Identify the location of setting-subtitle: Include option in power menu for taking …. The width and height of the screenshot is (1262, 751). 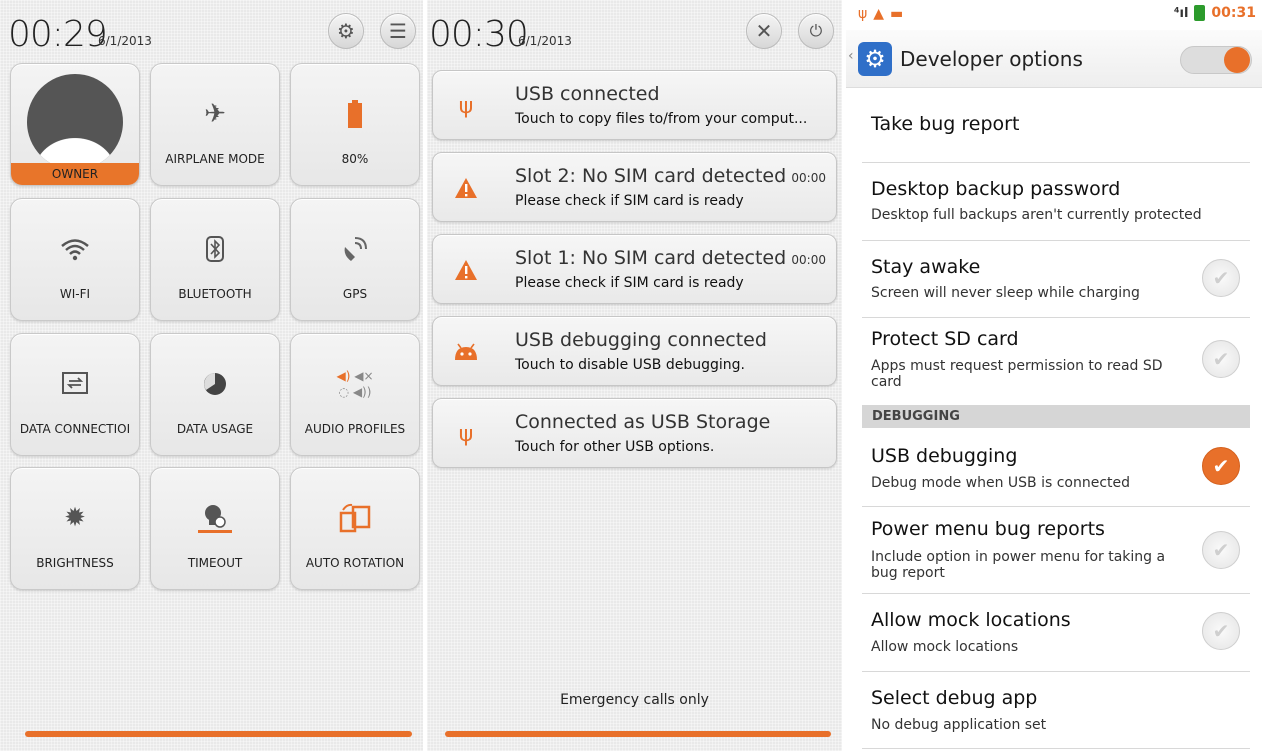
(1018, 565).